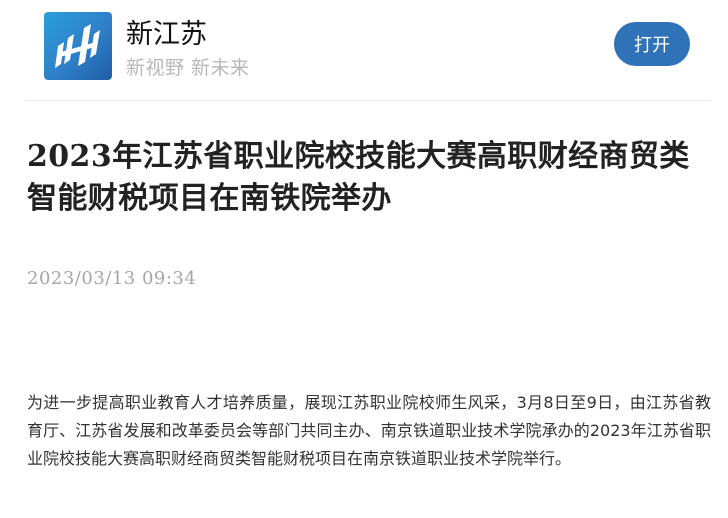  Describe the element at coordinates (188, 68) in the screenshot. I see `app-slogan: 新视野 新未来` at that location.